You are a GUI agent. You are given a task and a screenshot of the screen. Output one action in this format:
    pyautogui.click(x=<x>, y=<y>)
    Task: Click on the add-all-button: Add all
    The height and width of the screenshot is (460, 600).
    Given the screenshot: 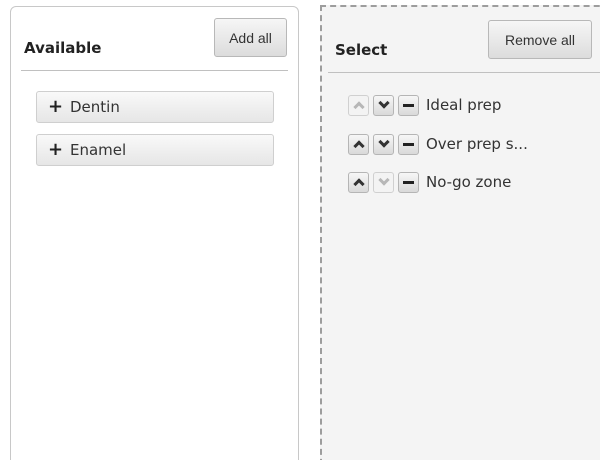 What is the action you would take?
    pyautogui.click(x=250, y=37)
    